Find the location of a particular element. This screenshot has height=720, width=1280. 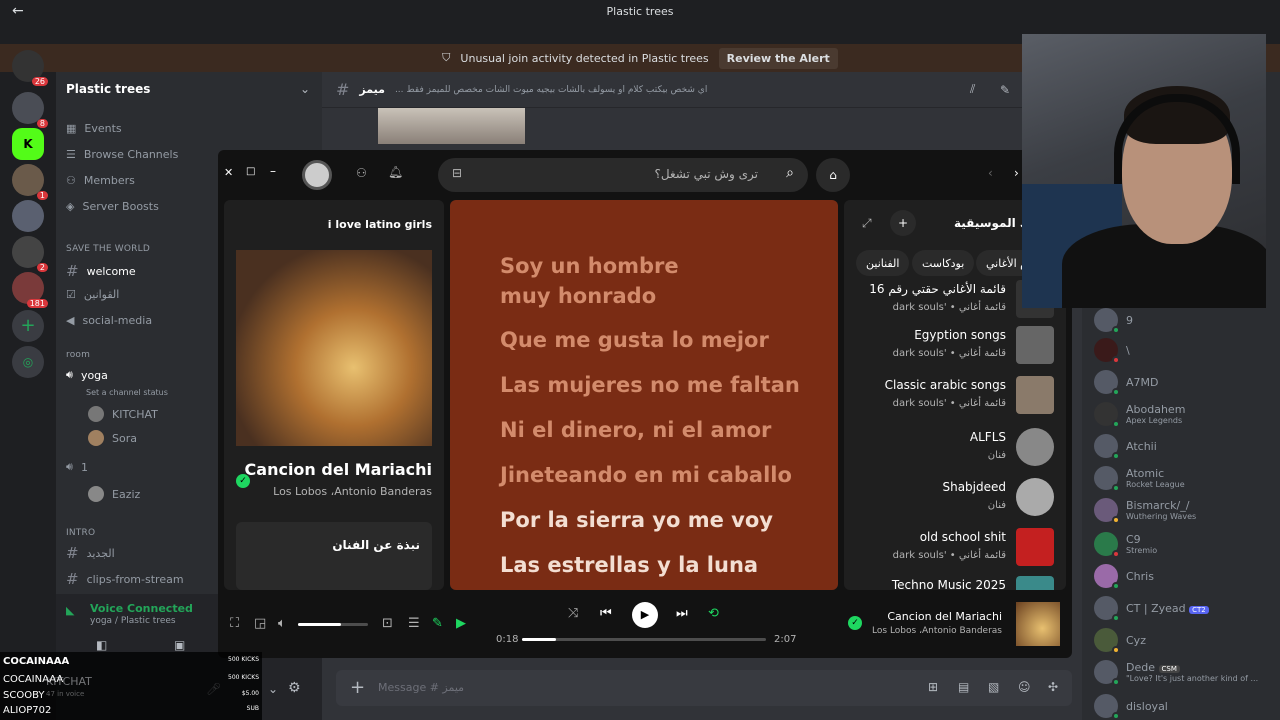

server-icon is located at coordinates (28, 216).